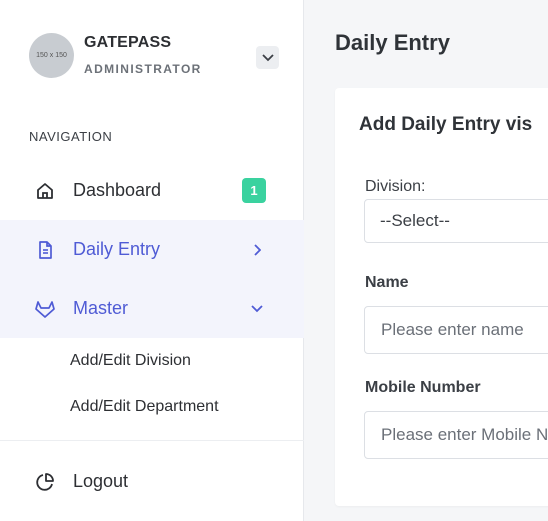  What do you see at coordinates (387, 282) in the screenshot?
I see `name-label: Name` at bounding box center [387, 282].